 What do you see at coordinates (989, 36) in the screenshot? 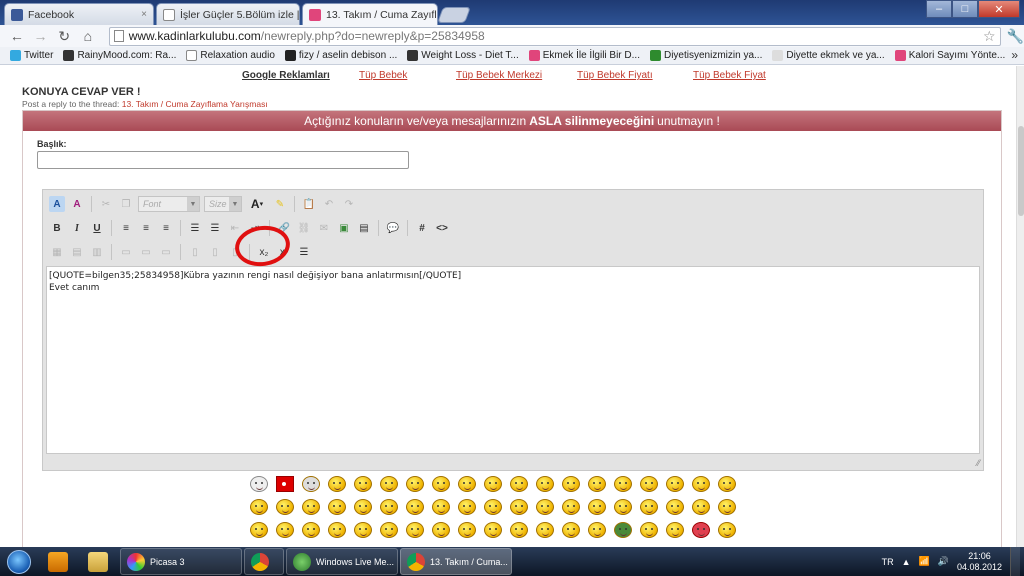
I see `bookmark-star-icon: ☆` at bounding box center [989, 36].